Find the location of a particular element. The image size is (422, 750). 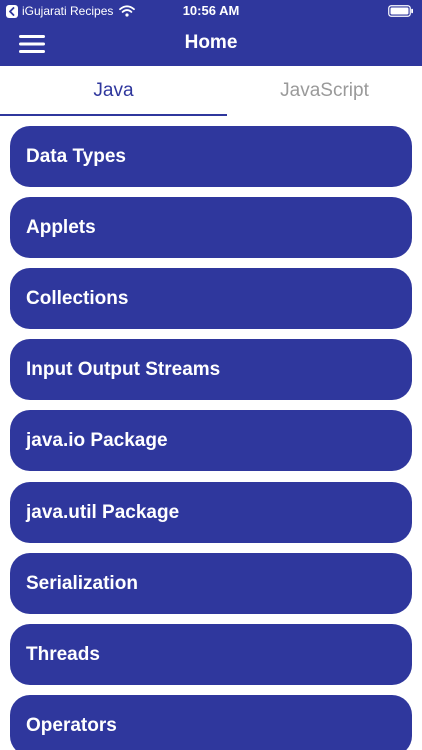

status-time: 10:56 AM is located at coordinates (211, 10).